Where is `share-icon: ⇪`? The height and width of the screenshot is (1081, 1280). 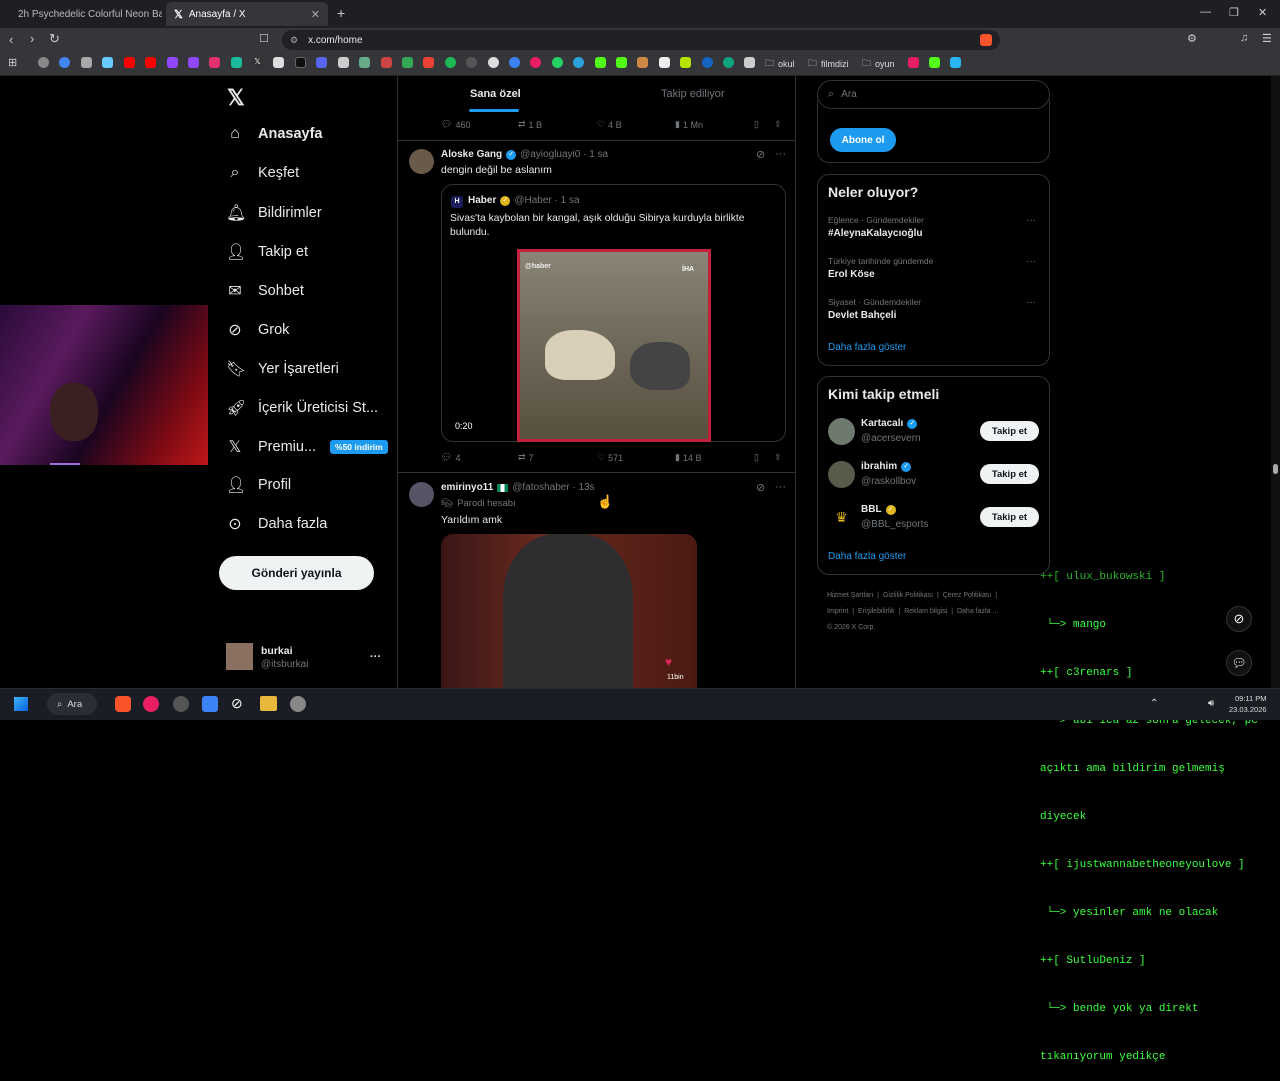 share-icon: ⇪ is located at coordinates (778, 124).